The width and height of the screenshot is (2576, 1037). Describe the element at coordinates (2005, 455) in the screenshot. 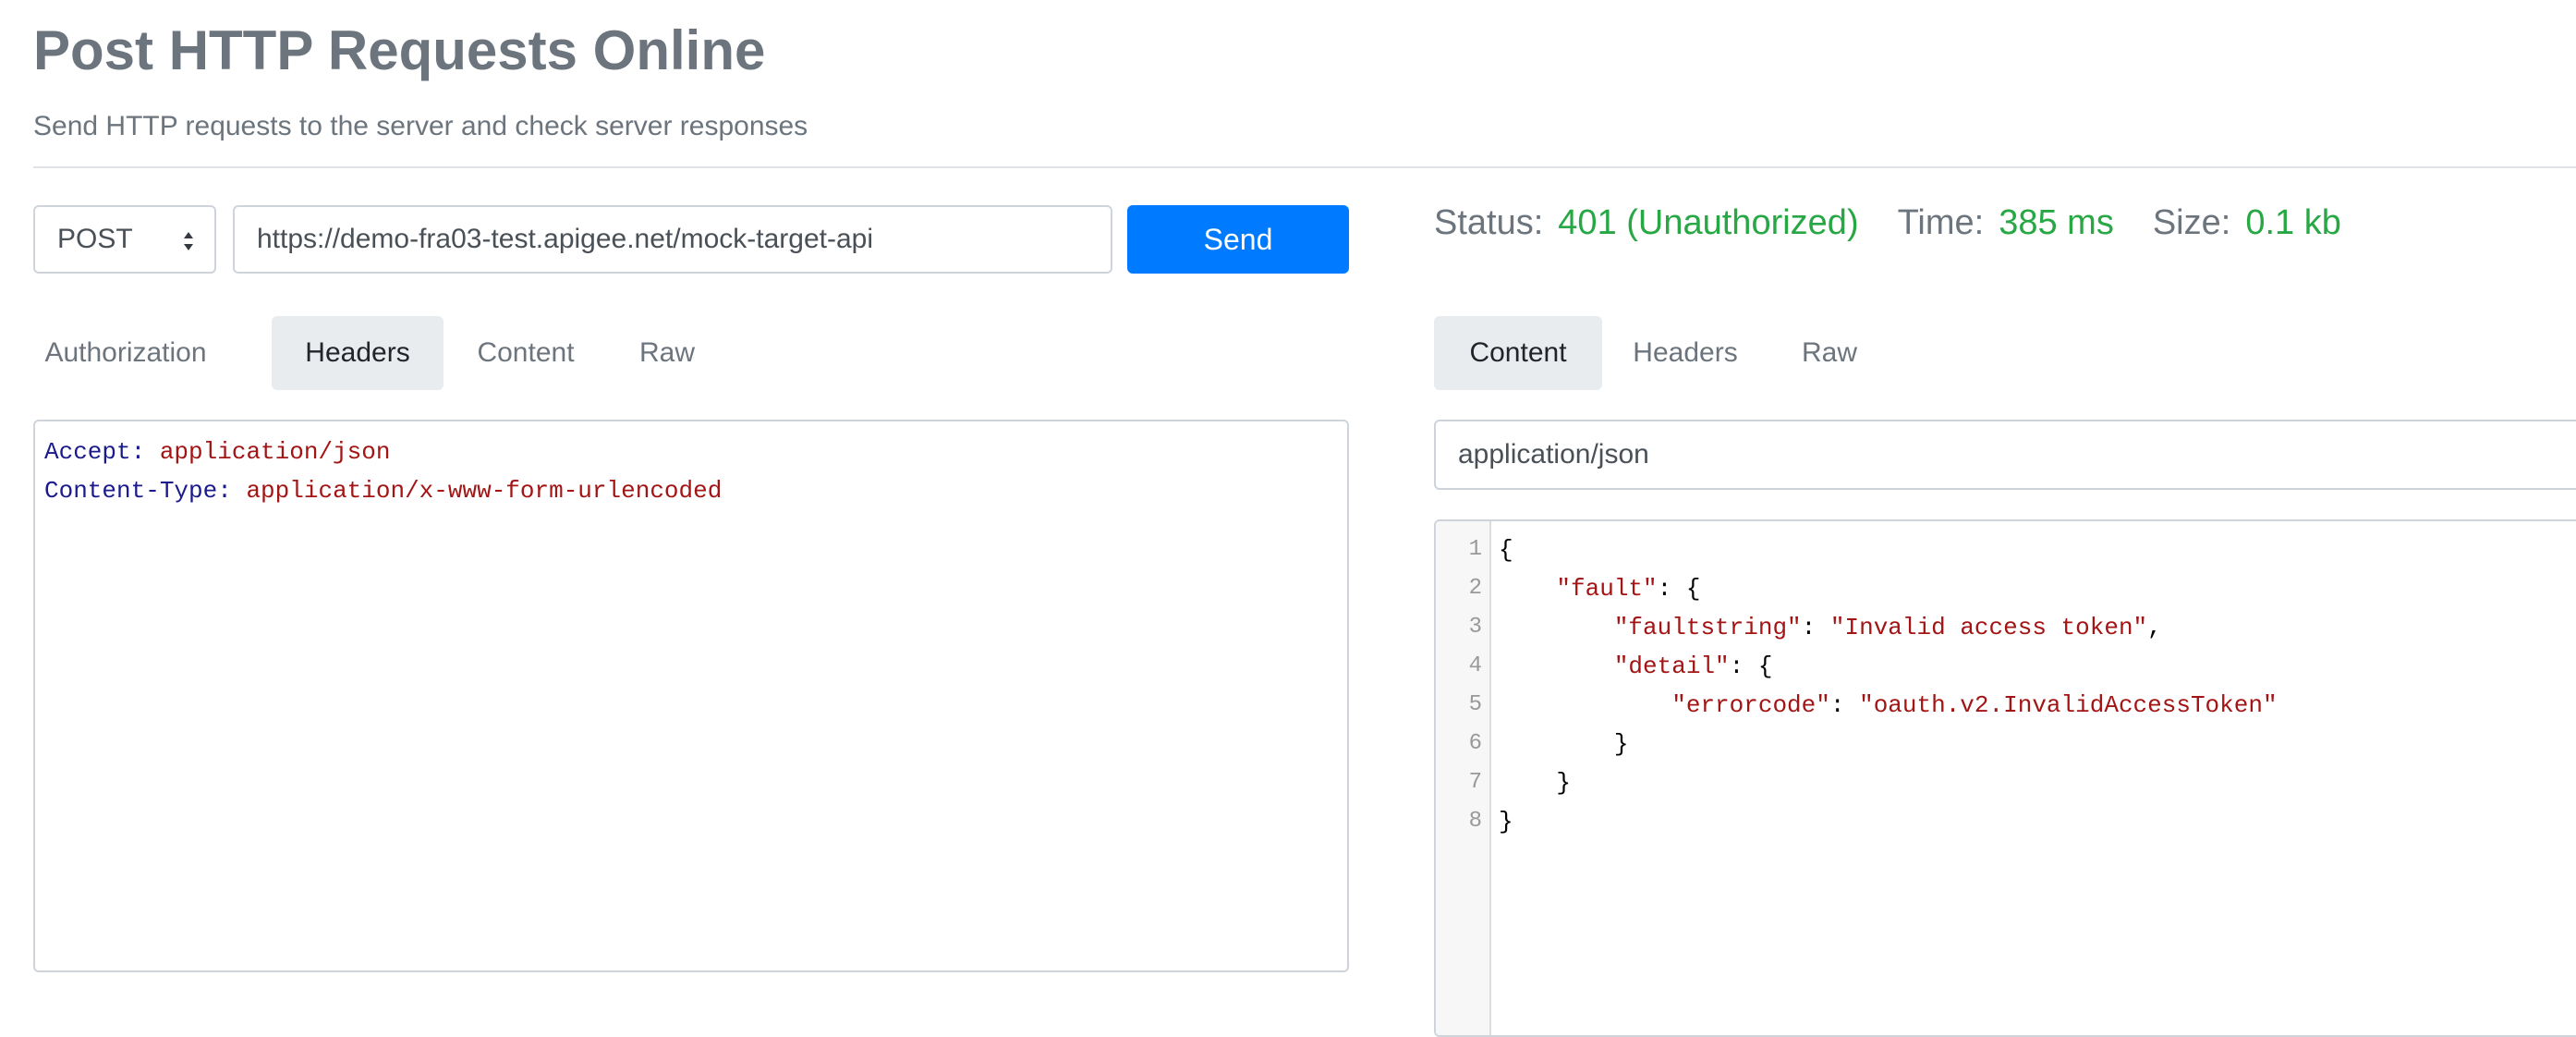

I see `response-content-type: application/json` at that location.